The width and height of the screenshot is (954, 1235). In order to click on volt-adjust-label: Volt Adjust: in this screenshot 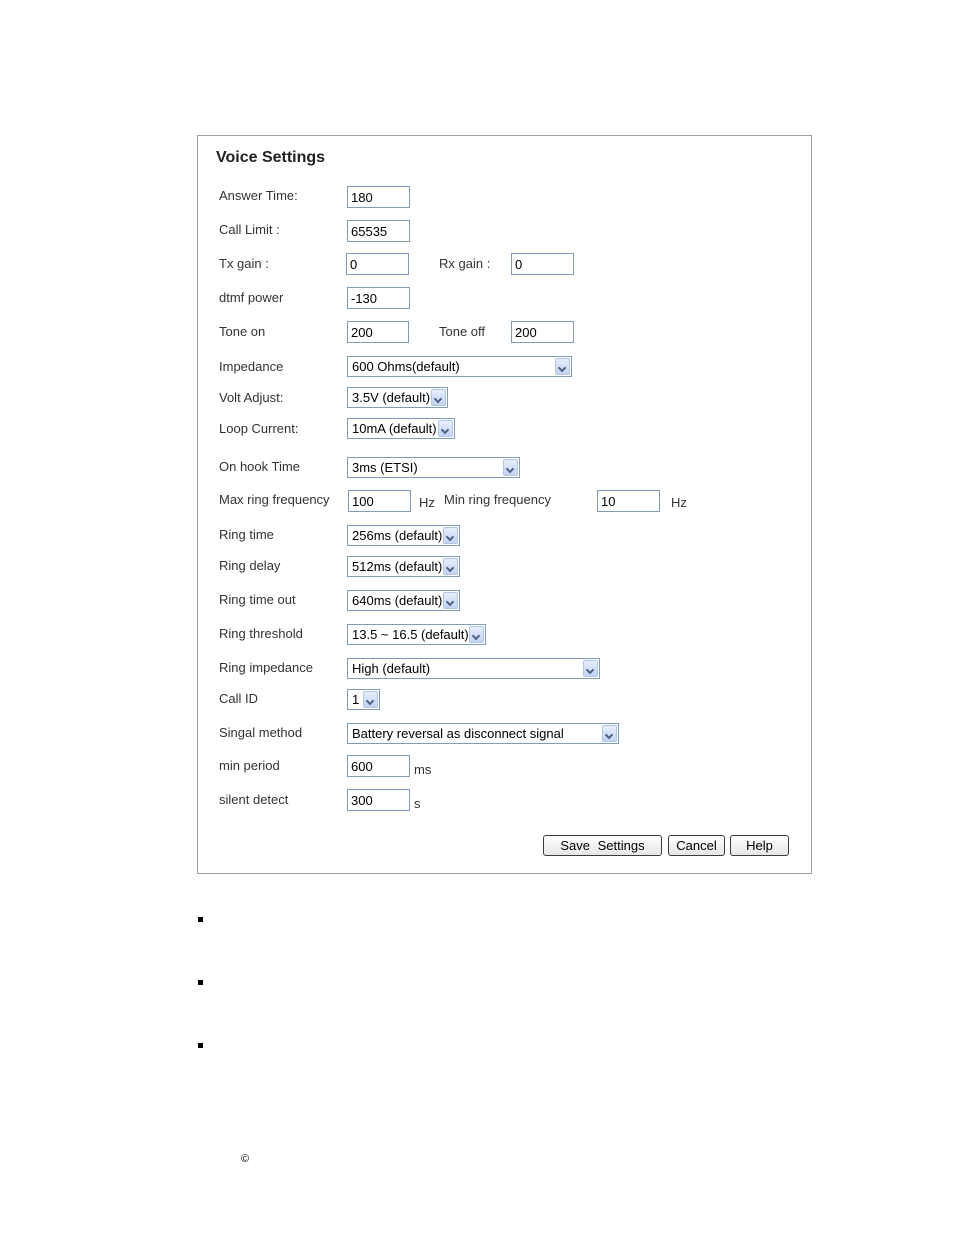, I will do `click(251, 397)`.